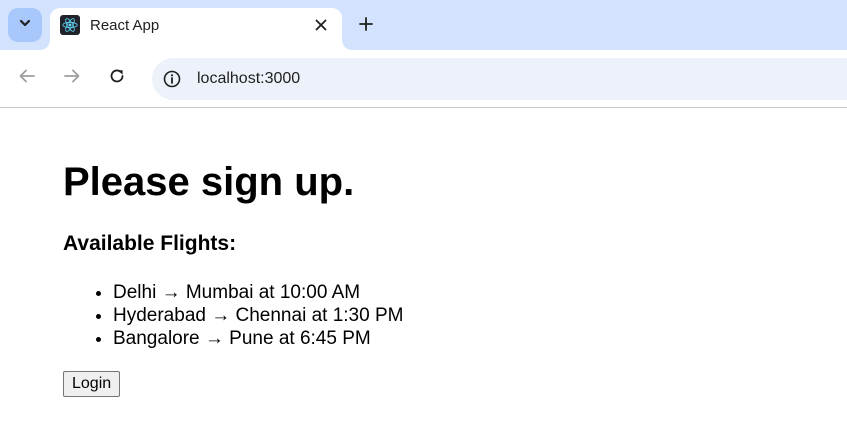  I want to click on back-button, so click(27, 78).